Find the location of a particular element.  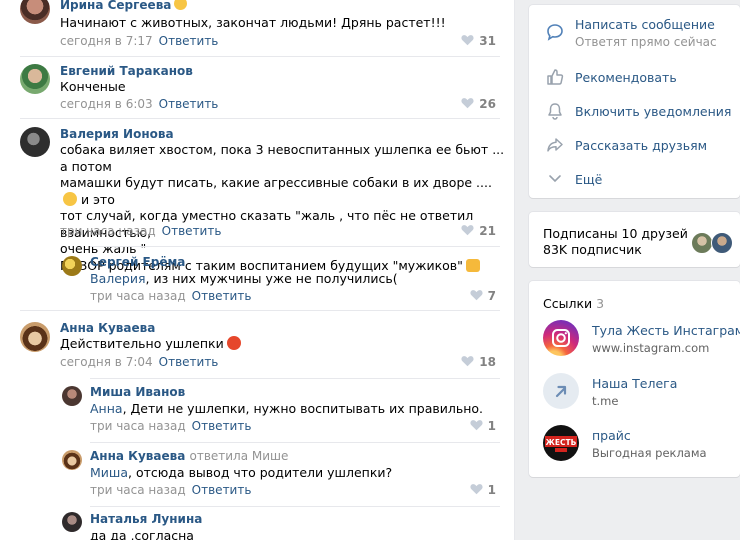

notifications-action: Включить уведомления is located at coordinates (634, 112).